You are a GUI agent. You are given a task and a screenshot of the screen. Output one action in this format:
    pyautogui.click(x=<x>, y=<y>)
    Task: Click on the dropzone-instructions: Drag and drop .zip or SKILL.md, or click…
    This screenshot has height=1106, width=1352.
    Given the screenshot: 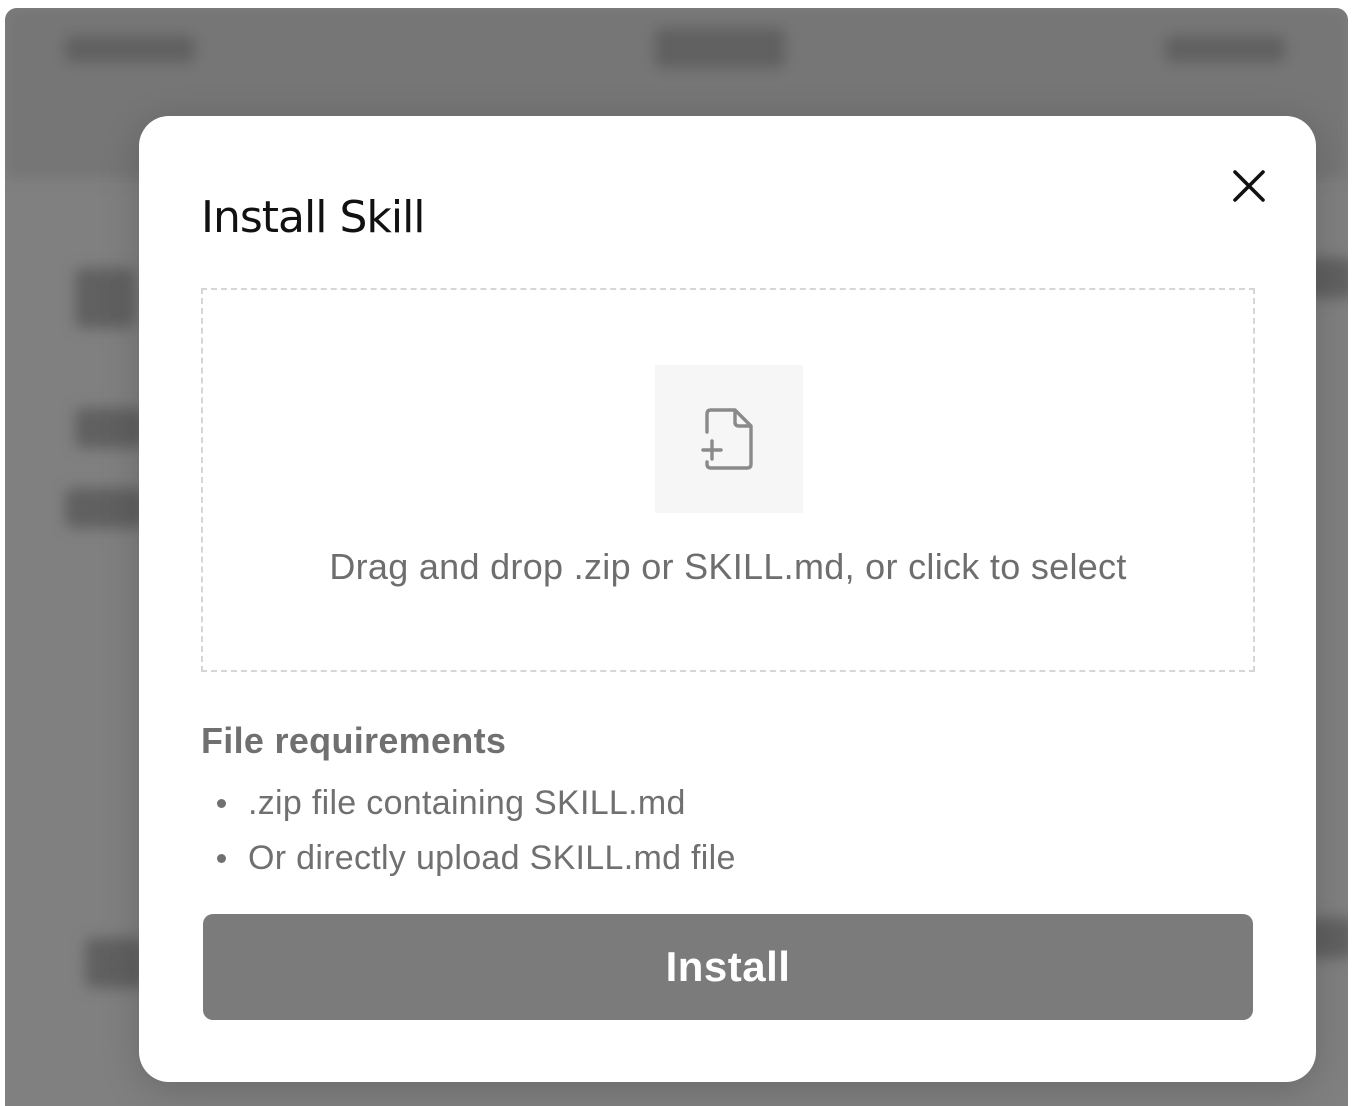 What is the action you would take?
    pyautogui.click(x=728, y=566)
    